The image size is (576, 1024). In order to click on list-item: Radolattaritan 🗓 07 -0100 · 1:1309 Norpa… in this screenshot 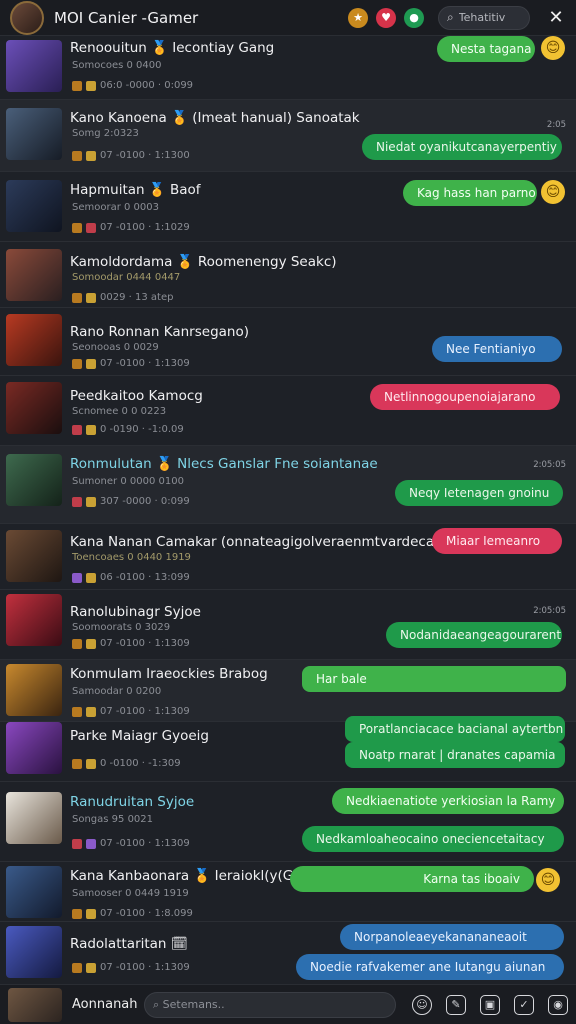, I will do `click(288, 953)`.